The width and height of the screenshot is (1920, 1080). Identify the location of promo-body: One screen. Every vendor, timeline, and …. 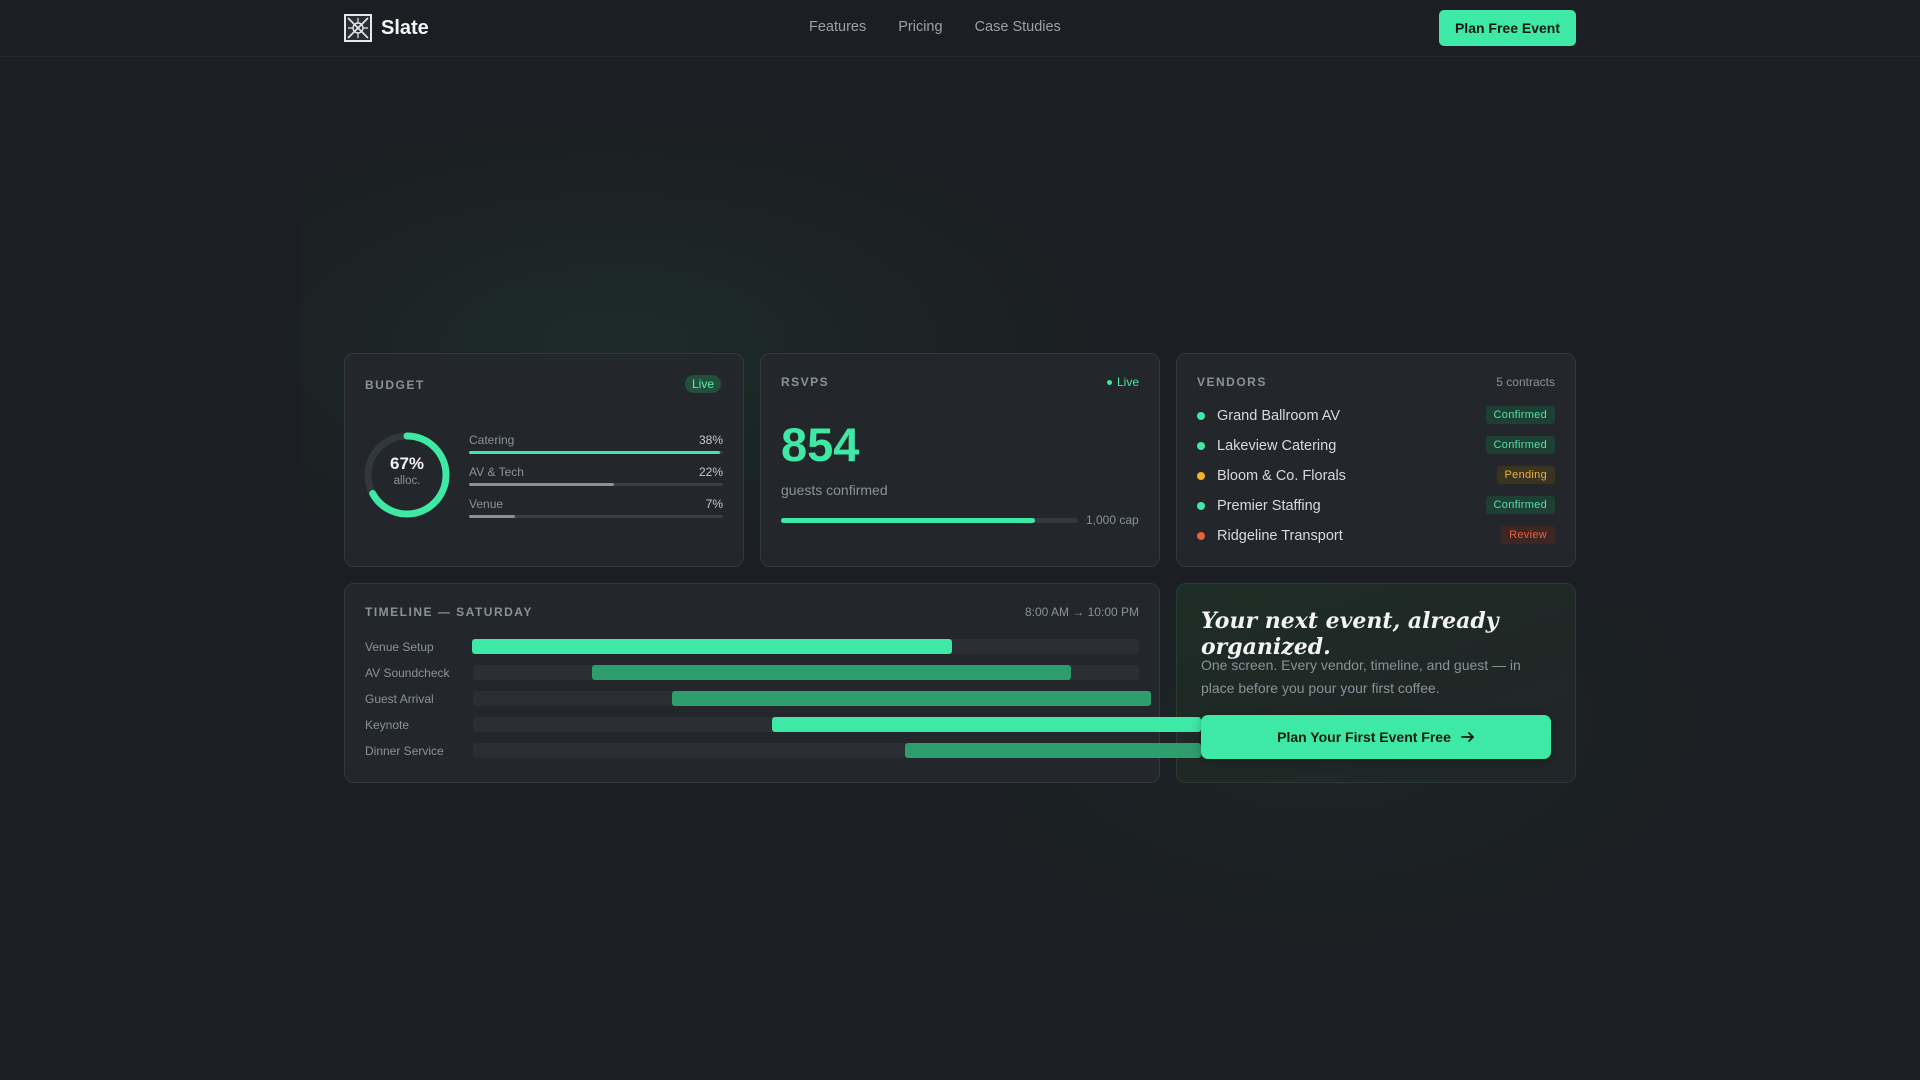
(1361, 676).